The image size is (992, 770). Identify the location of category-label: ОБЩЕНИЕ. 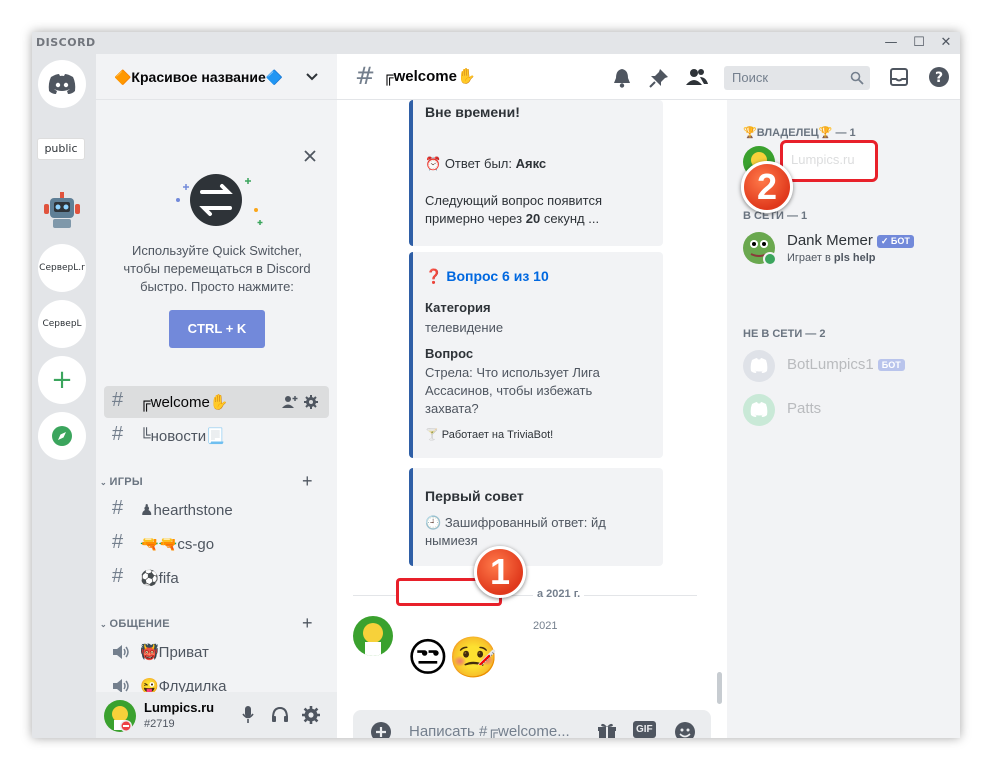
(139, 624).